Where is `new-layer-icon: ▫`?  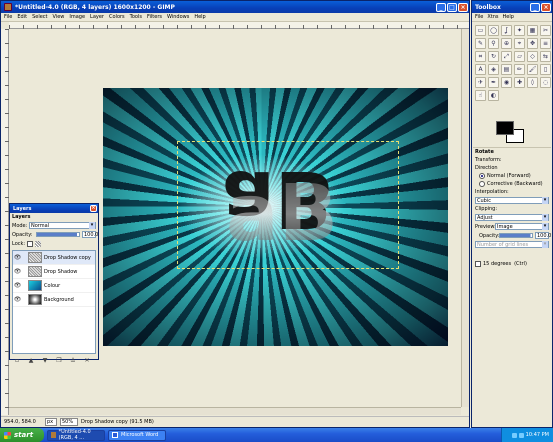 new-layer-icon: ▫ is located at coordinates (17, 360).